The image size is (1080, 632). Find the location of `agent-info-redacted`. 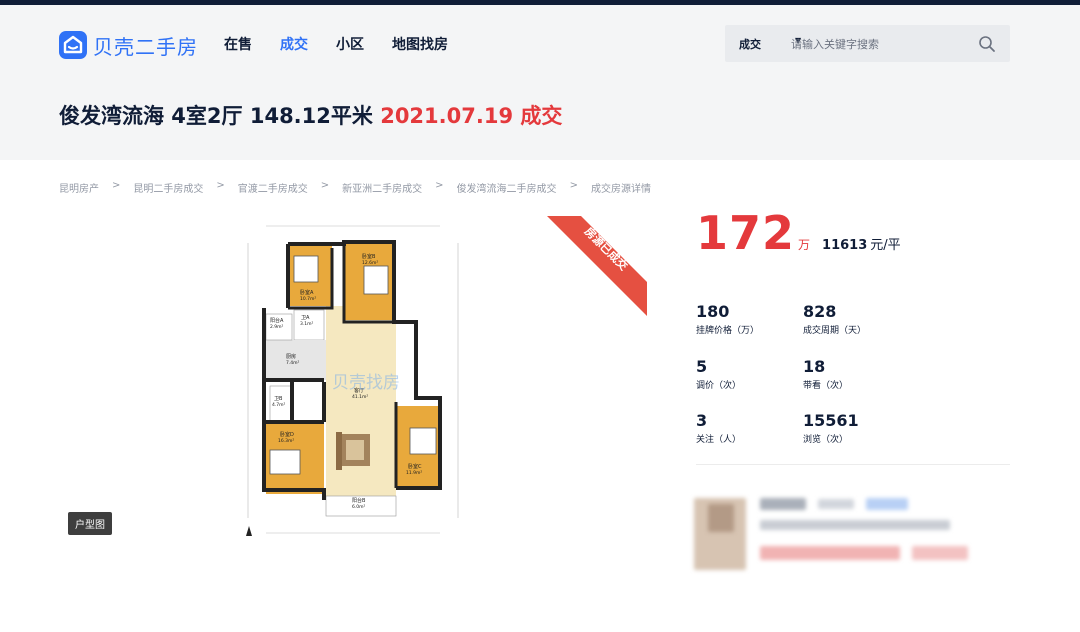

agent-info-redacted is located at coordinates (855, 525).